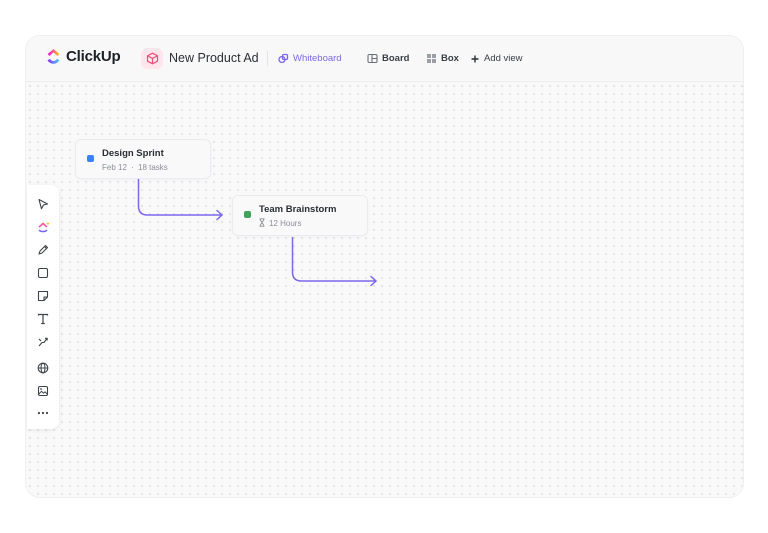 Image resolution: width=768 pixels, height=533 pixels. Describe the element at coordinates (285, 223) in the screenshot. I see `card-duration: 12 Hours` at that location.